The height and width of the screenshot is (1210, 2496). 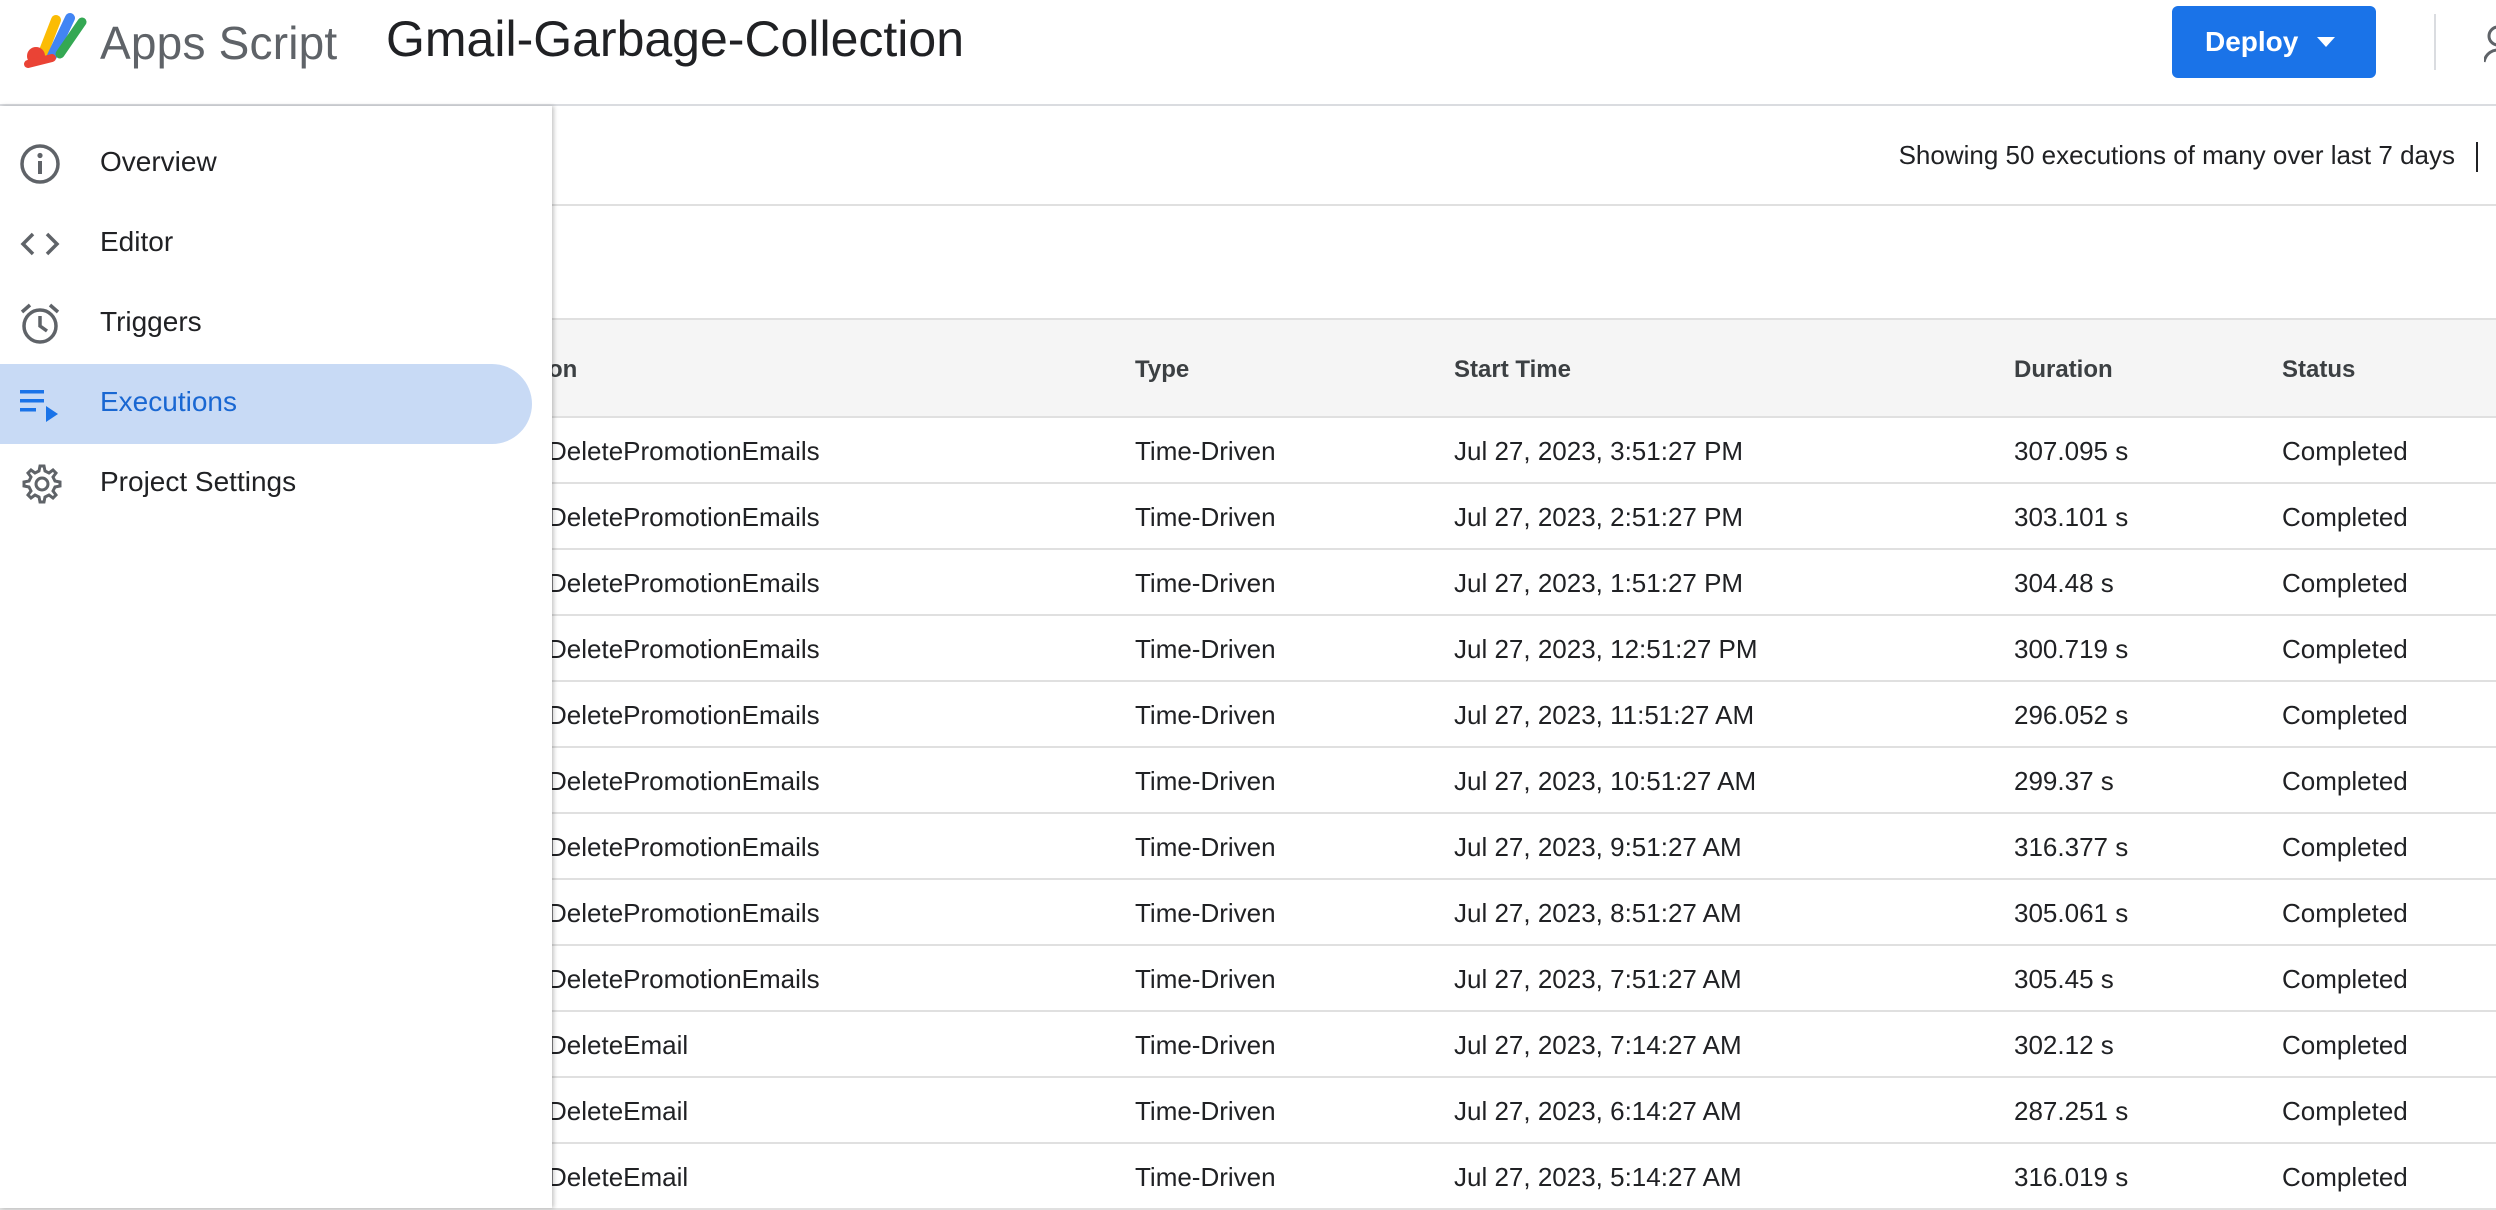 I want to click on sidebar-item-label: Editor, so click(x=137, y=241).